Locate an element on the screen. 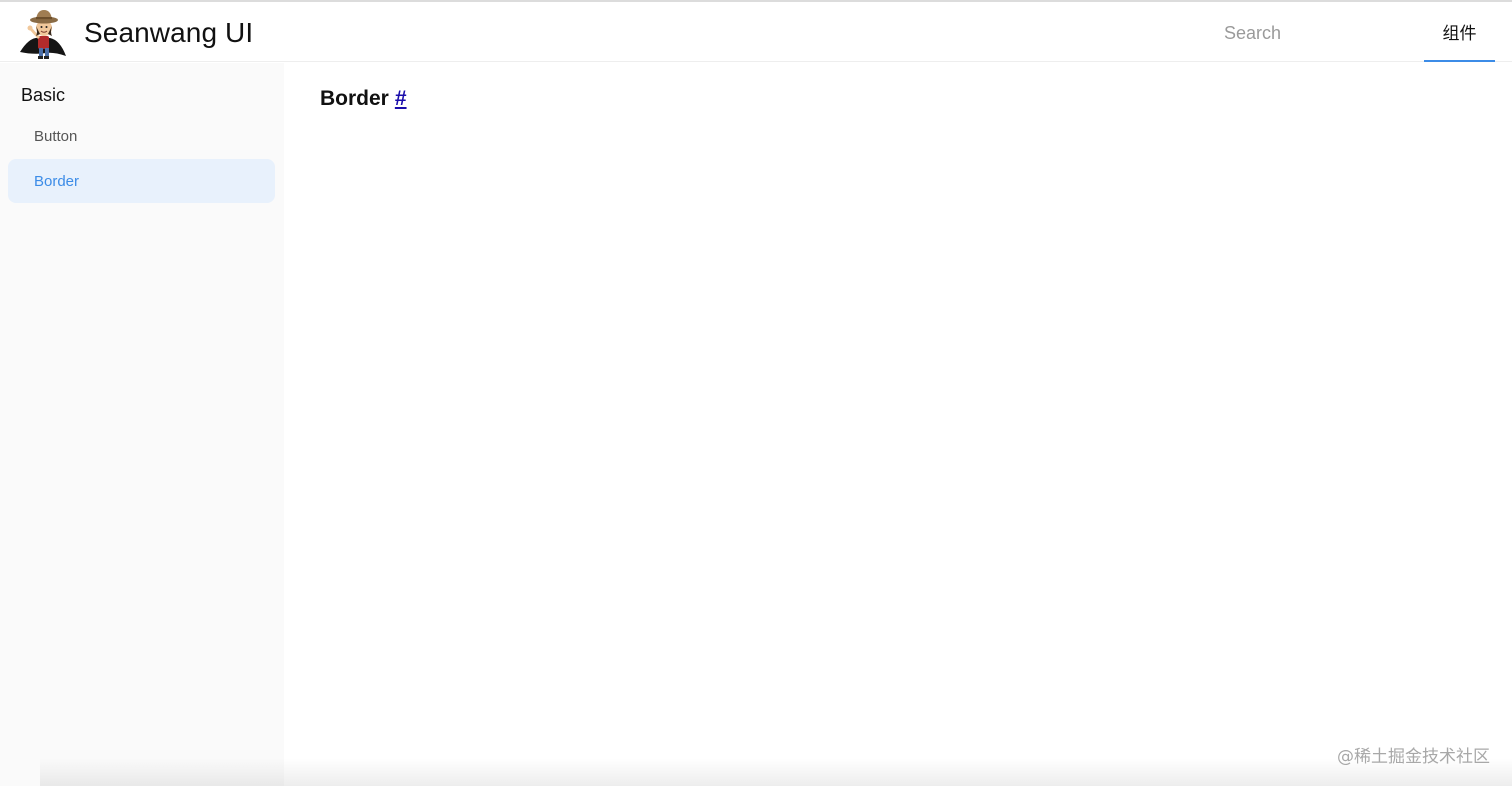  heading-anchor-link: # is located at coordinates (401, 98).